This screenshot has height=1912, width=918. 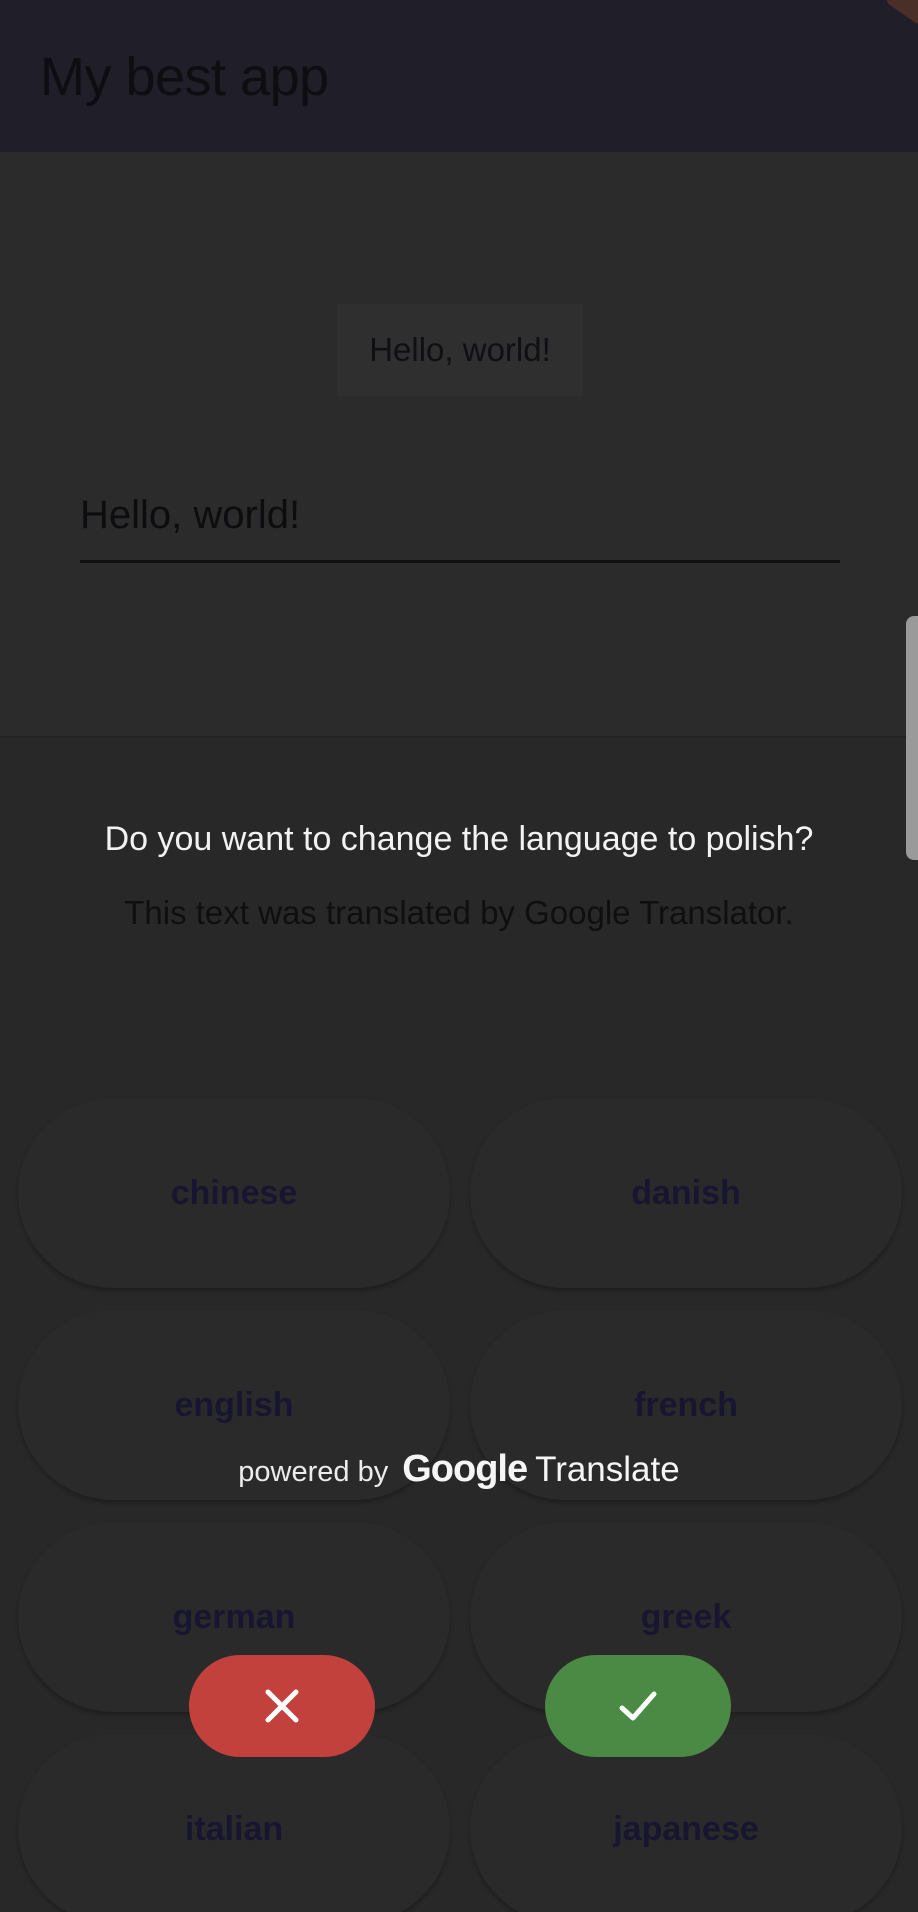 What do you see at coordinates (234, 1193) in the screenshot?
I see `language-button-chinese: chinese` at bounding box center [234, 1193].